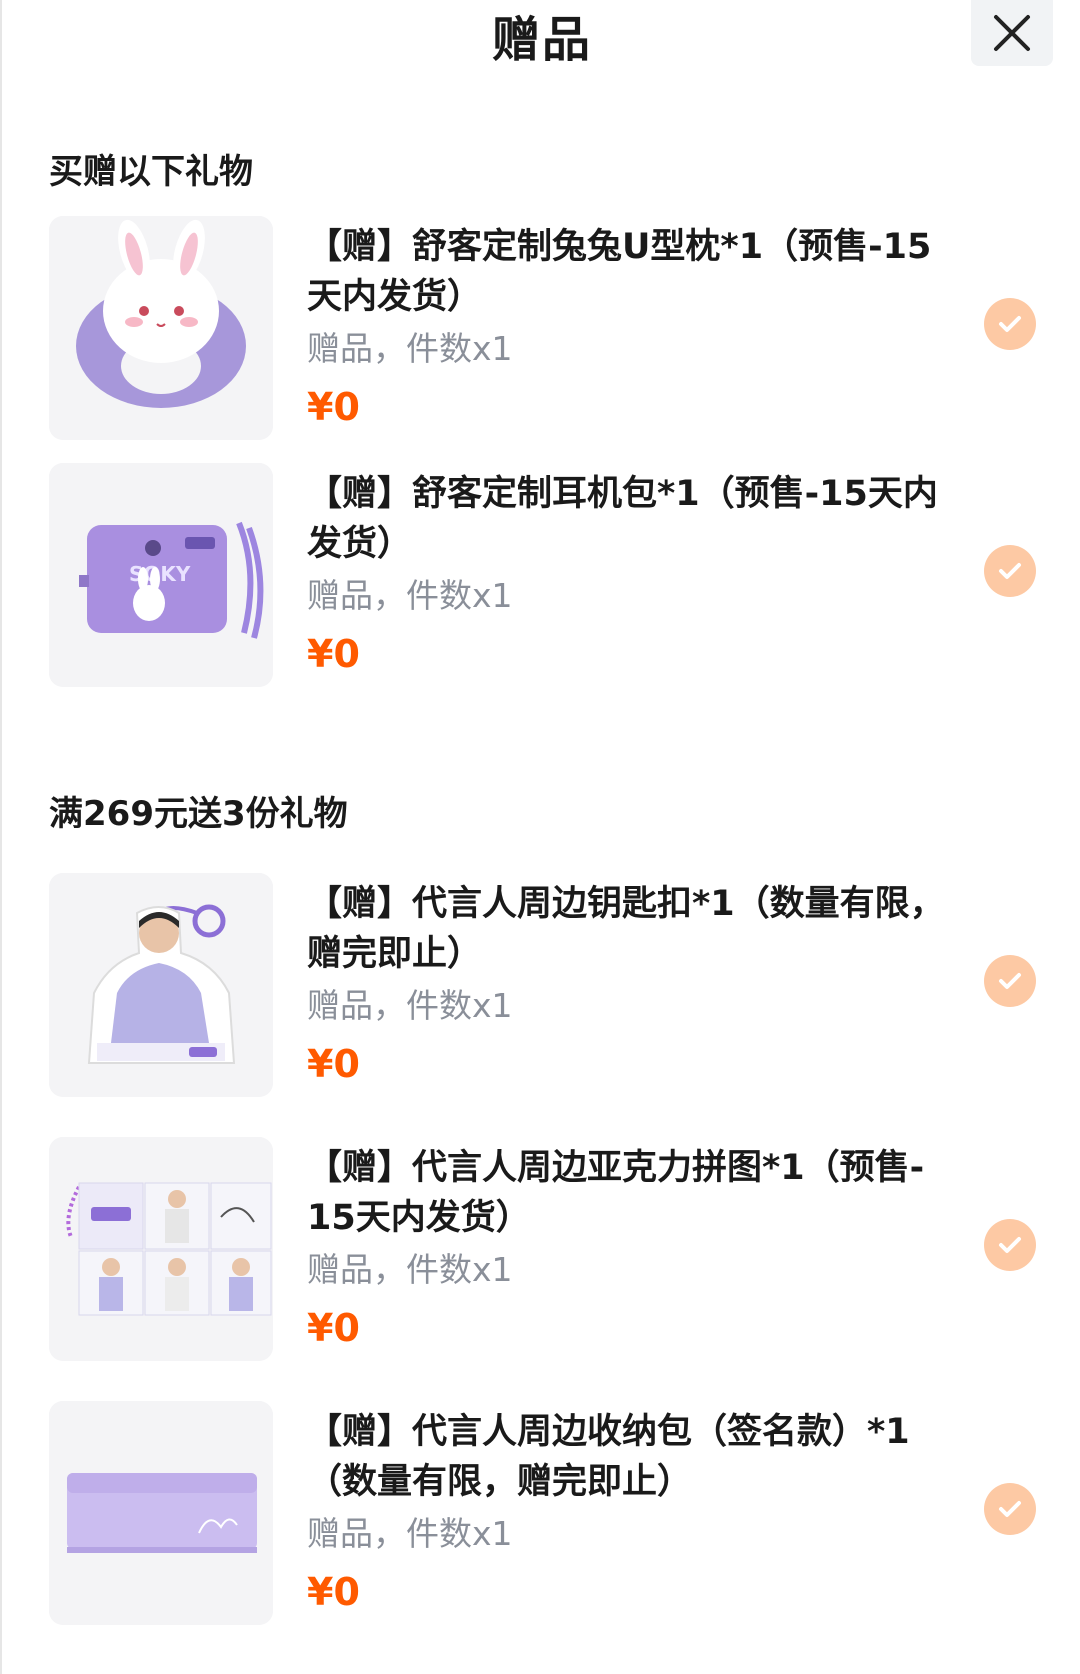  I want to click on gift-name: 【赠】舒客定制耳机包*1（预售-15天内发货）, so click(622, 519).